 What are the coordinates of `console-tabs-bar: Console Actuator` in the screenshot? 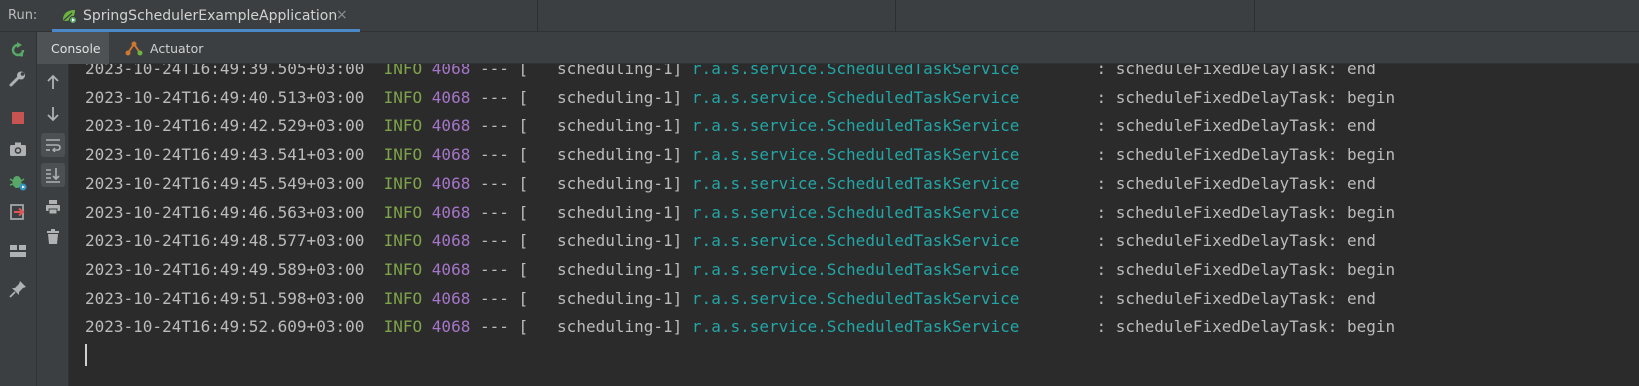 It's located at (838, 48).